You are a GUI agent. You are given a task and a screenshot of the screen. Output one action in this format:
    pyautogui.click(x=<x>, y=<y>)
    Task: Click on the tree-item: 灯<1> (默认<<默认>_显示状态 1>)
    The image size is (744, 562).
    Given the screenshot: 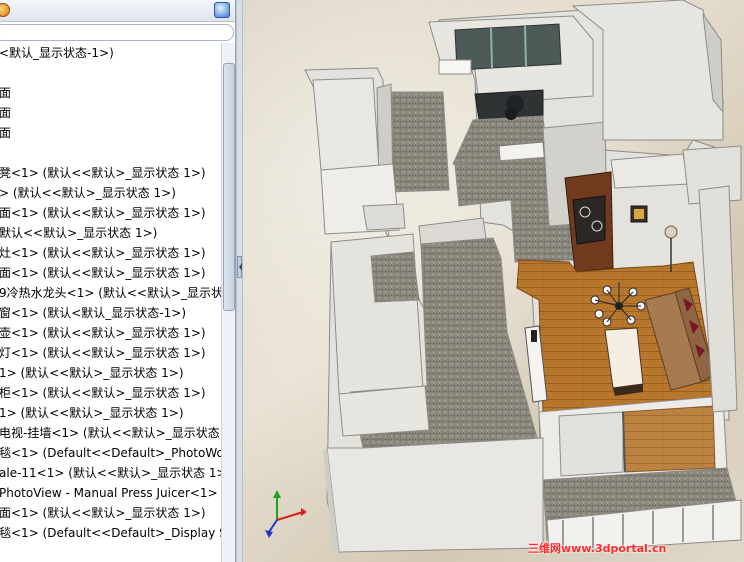 What is the action you would take?
    pyautogui.click(x=103, y=353)
    